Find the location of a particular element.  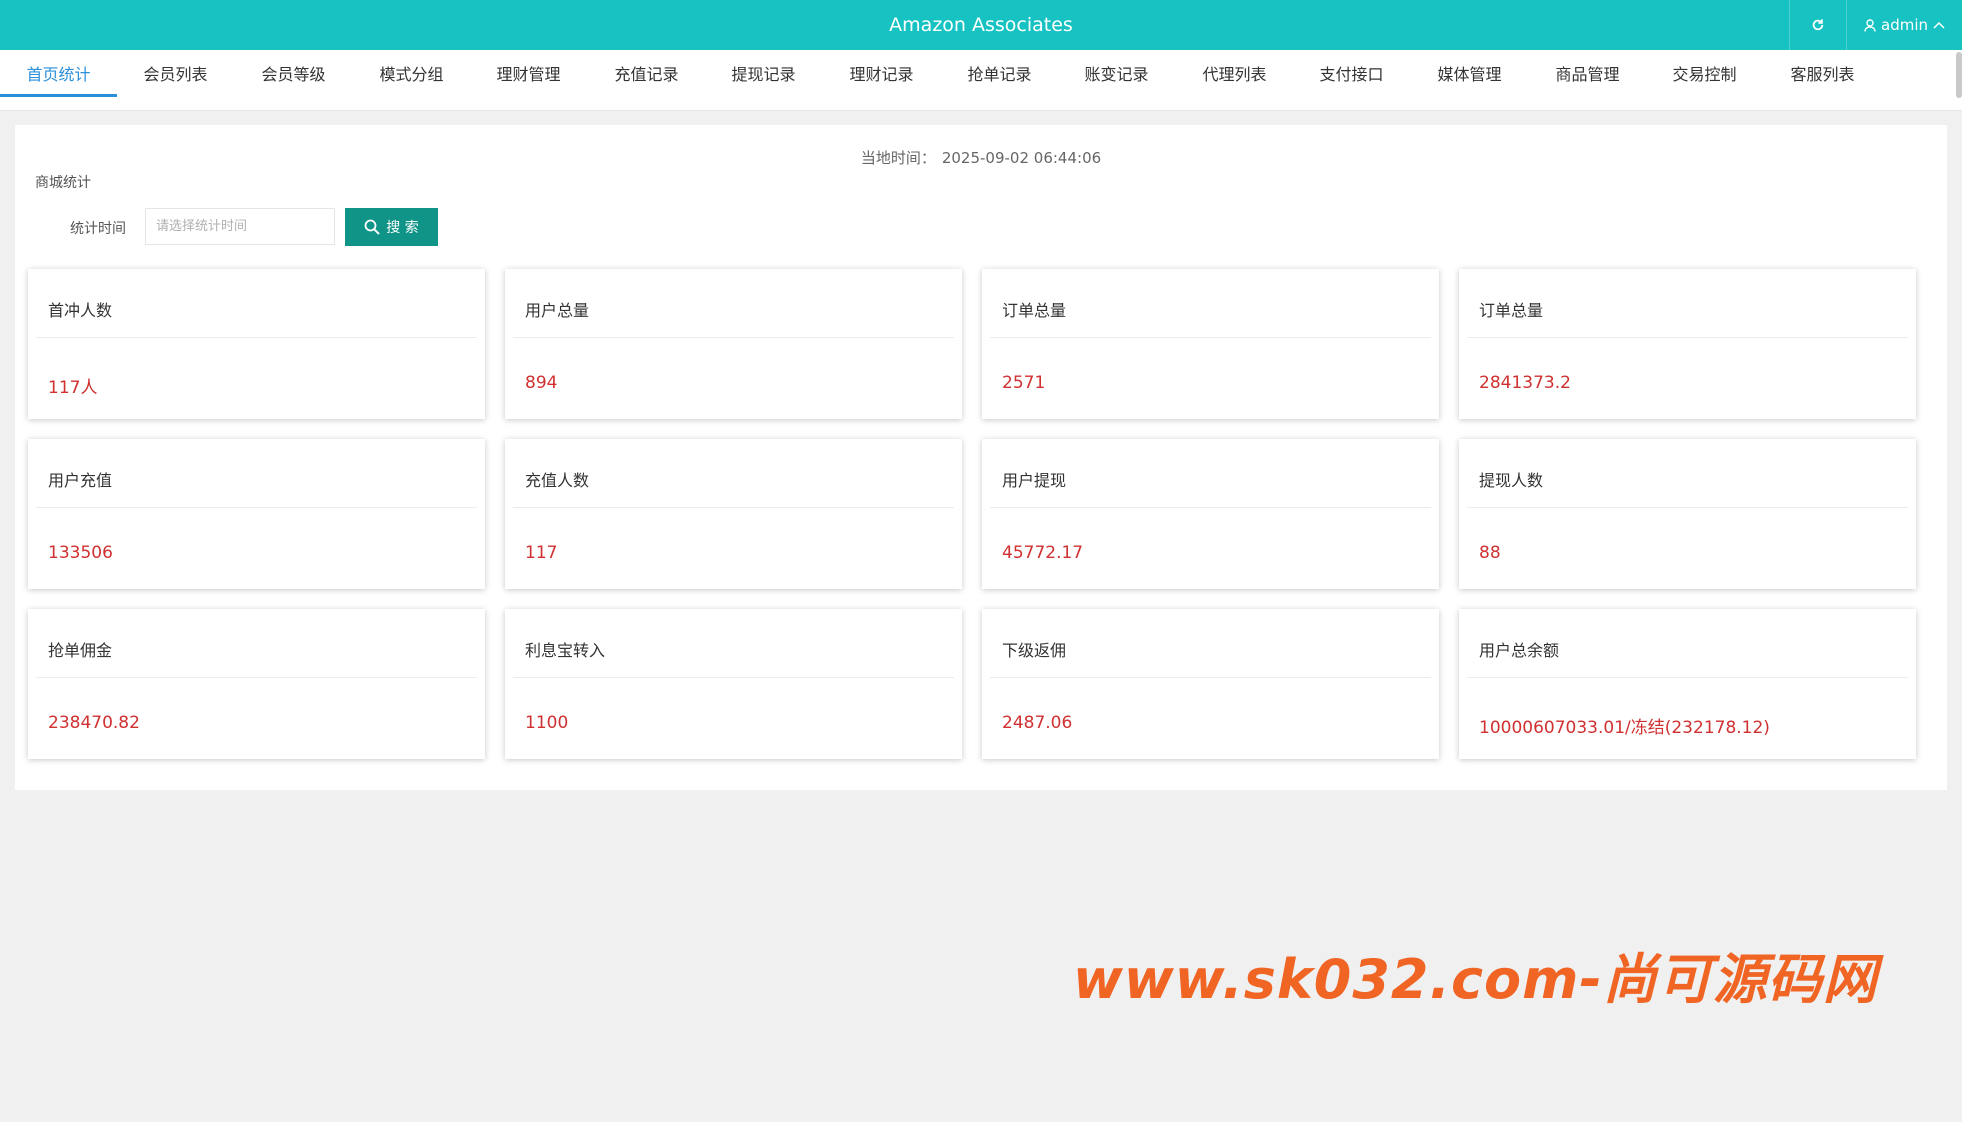

tab-payment-interface: 支付接口 is located at coordinates (1351, 80).